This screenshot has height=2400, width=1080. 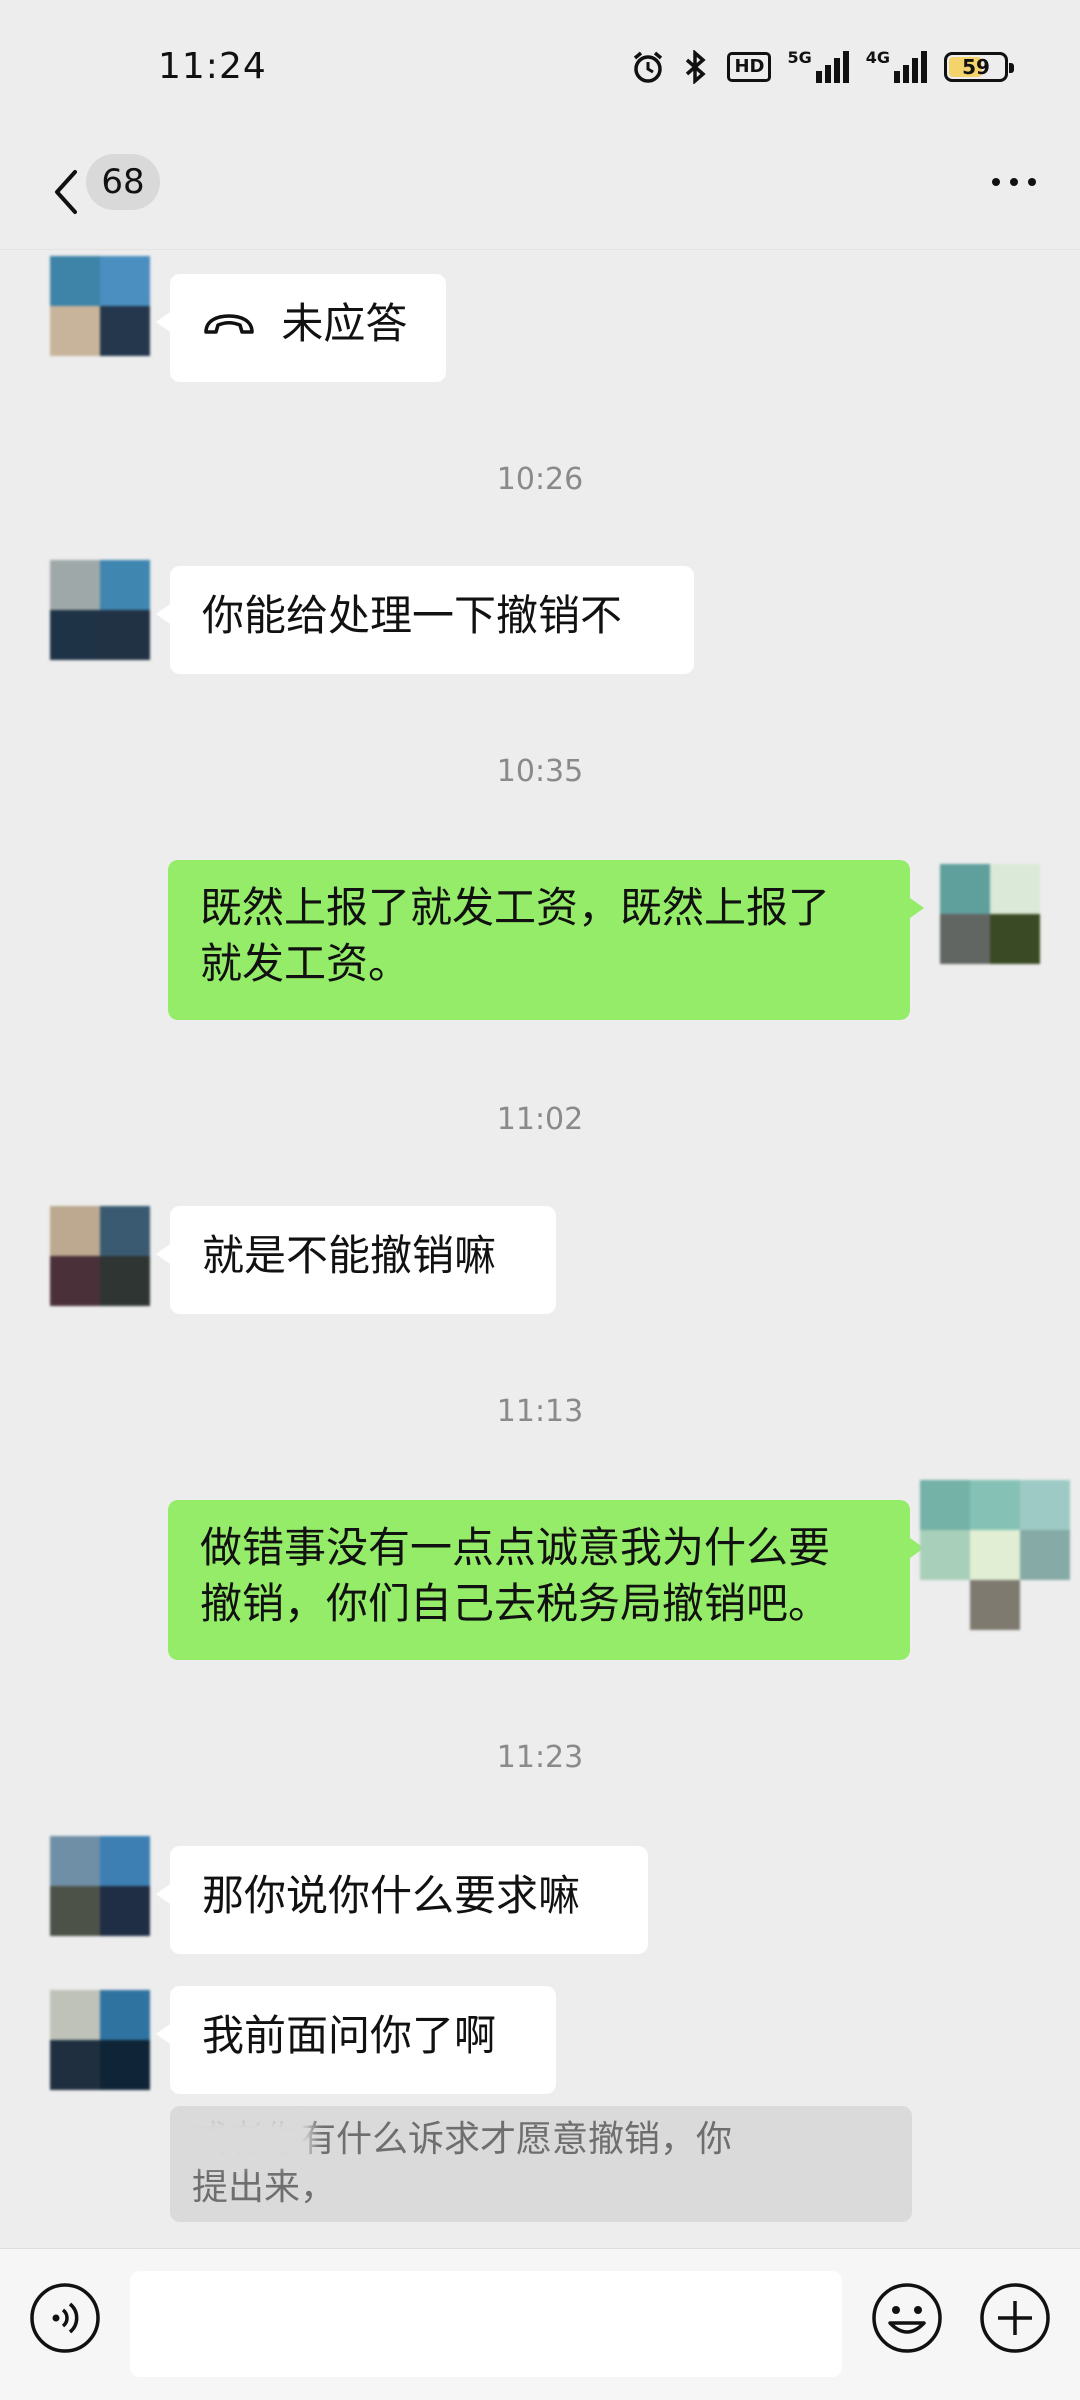 What do you see at coordinates (546, 940) in the screenshot?
I see `message-bubble-outgoing: 既然上报了就发工资，既然上报了 就发工资。` at bounding box center [546, 940].